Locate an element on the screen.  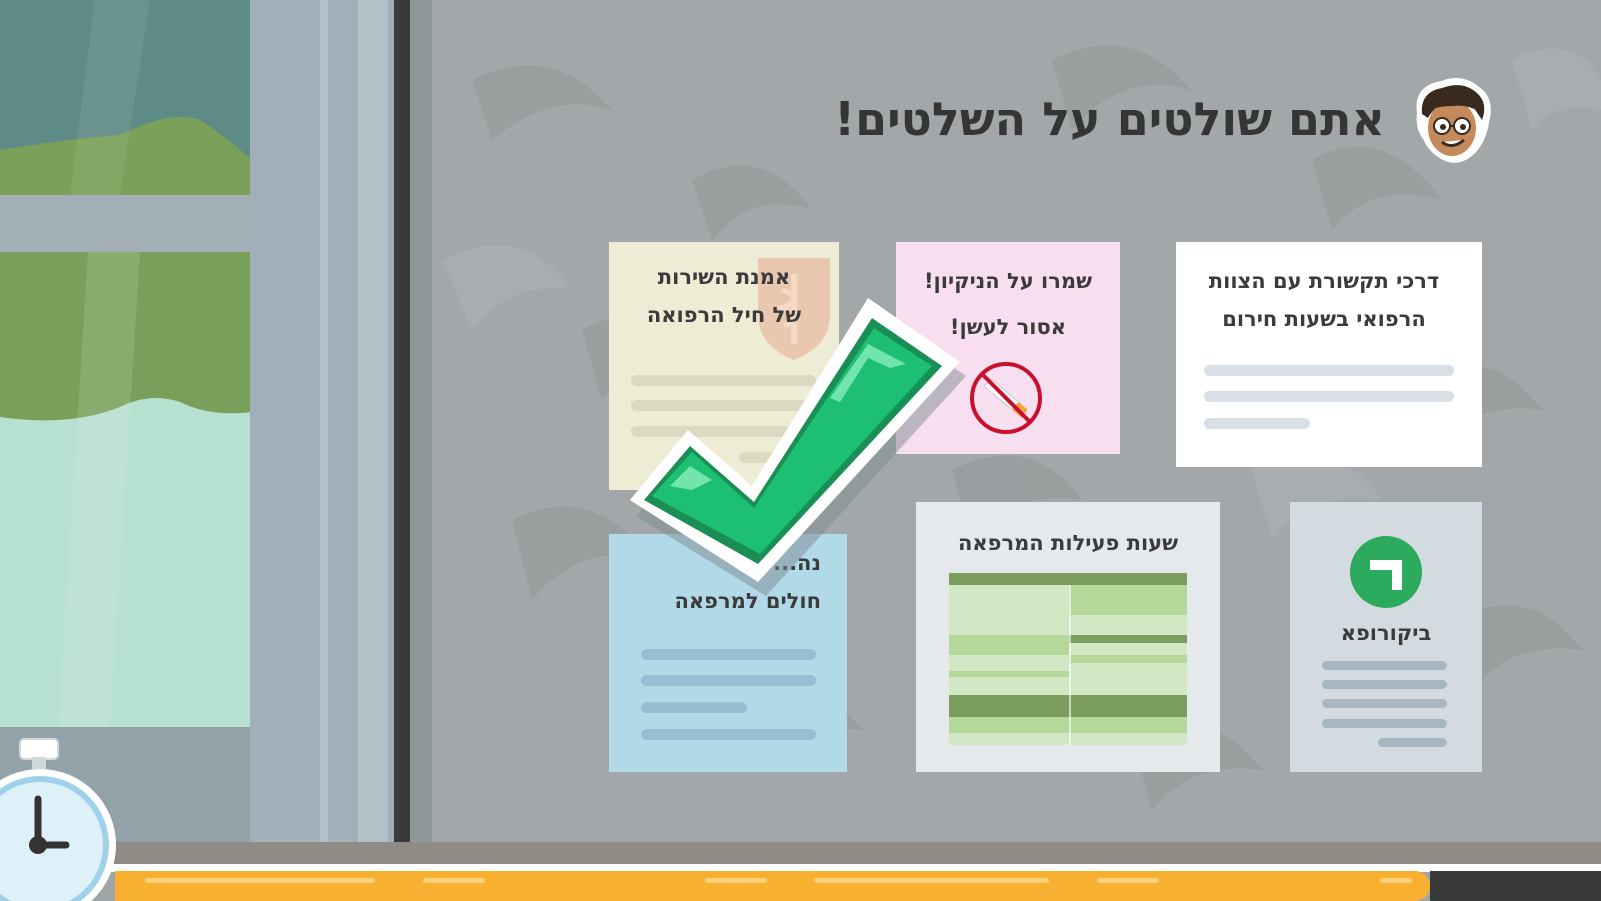
window-top-pane is located at coordinates (126, 97).